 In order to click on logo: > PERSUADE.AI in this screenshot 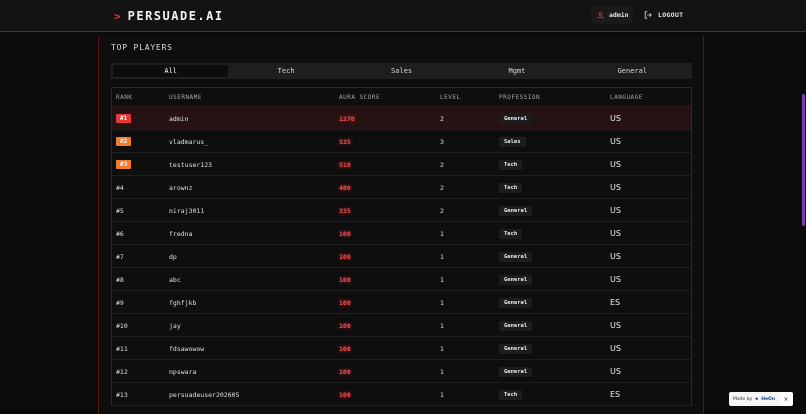, I will do `click(169, 16)`.